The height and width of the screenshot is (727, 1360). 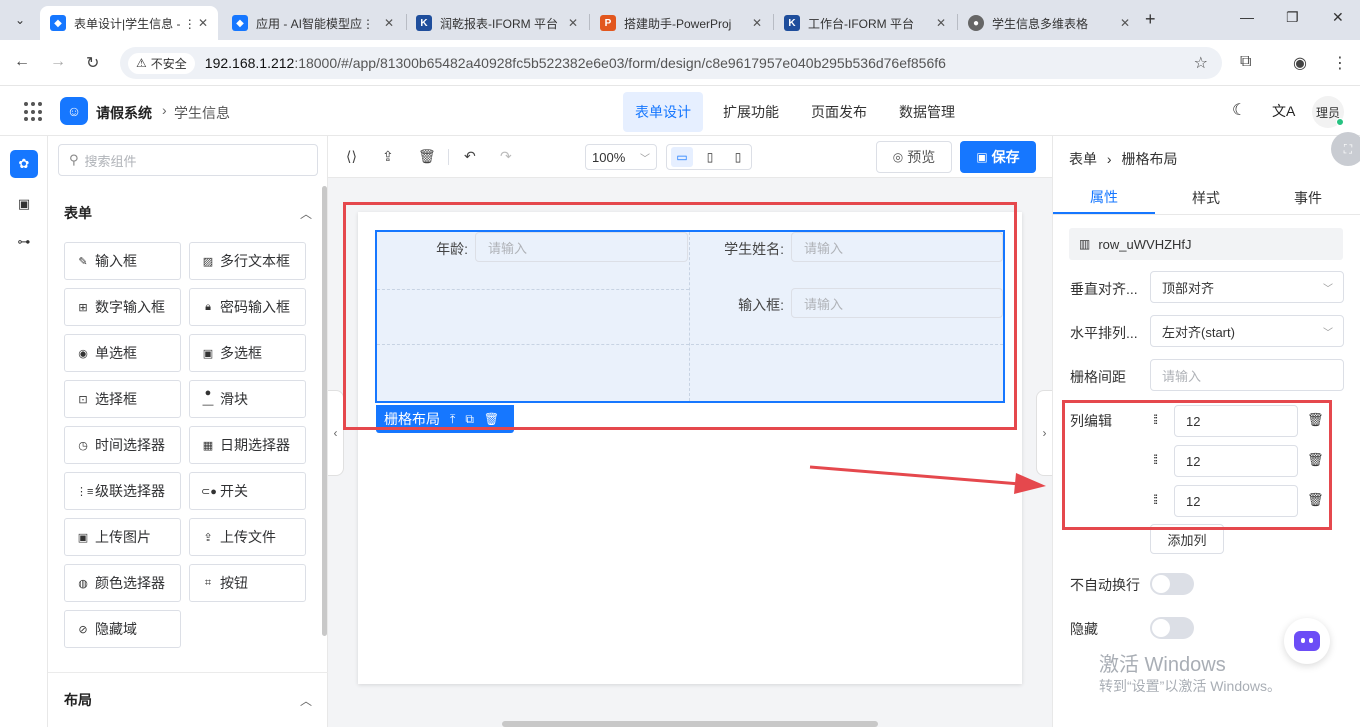 What do you see at coordinates (141, 63) in the screenshot?
I see `warning-icon: ⚠` at bounding box center [141, 63].